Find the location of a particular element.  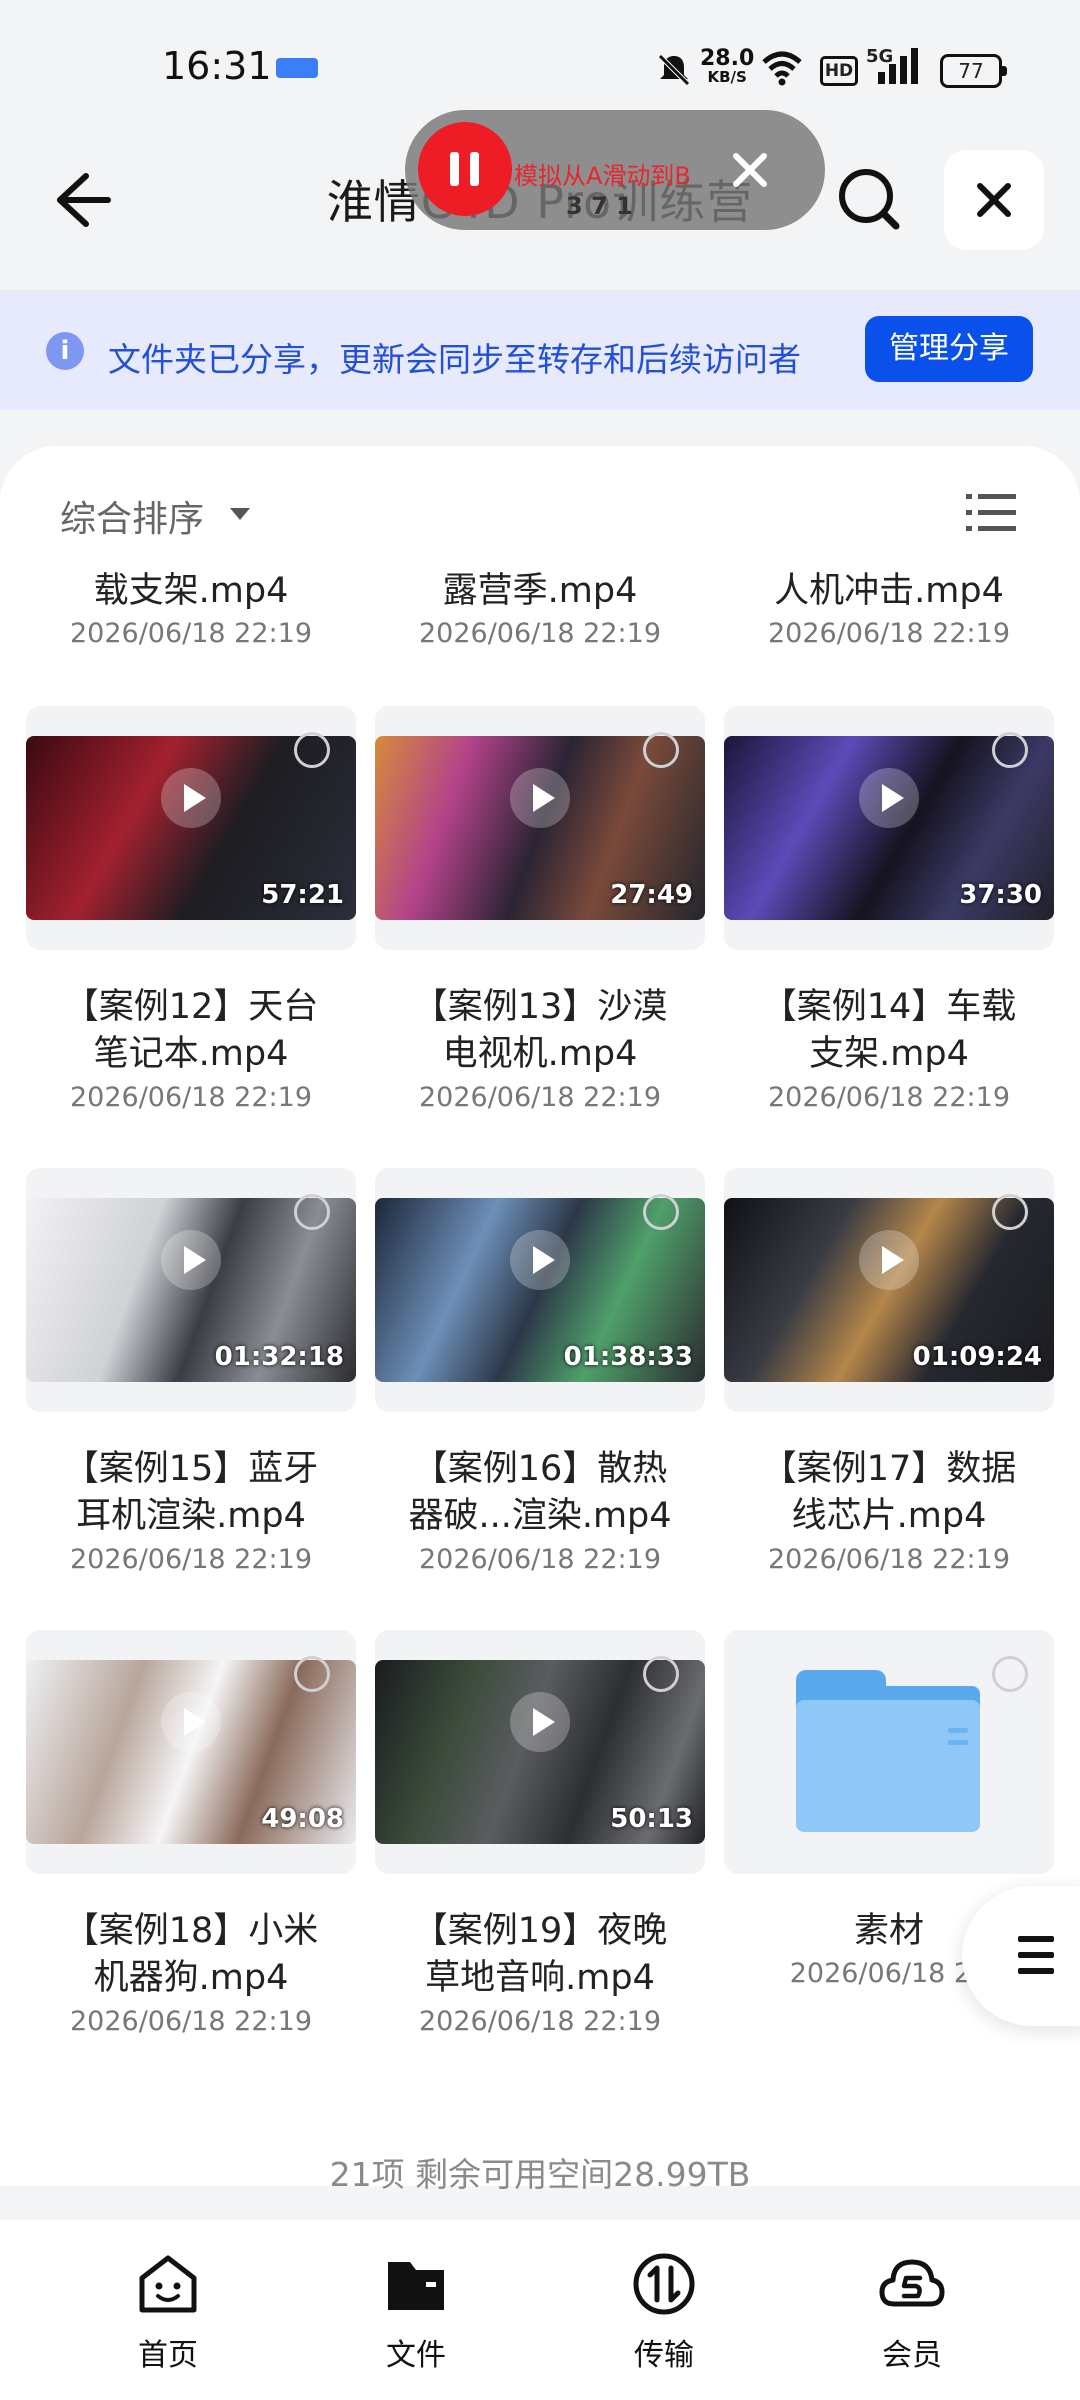

nav-member: 会员 is located at coordinates (912, 2310).